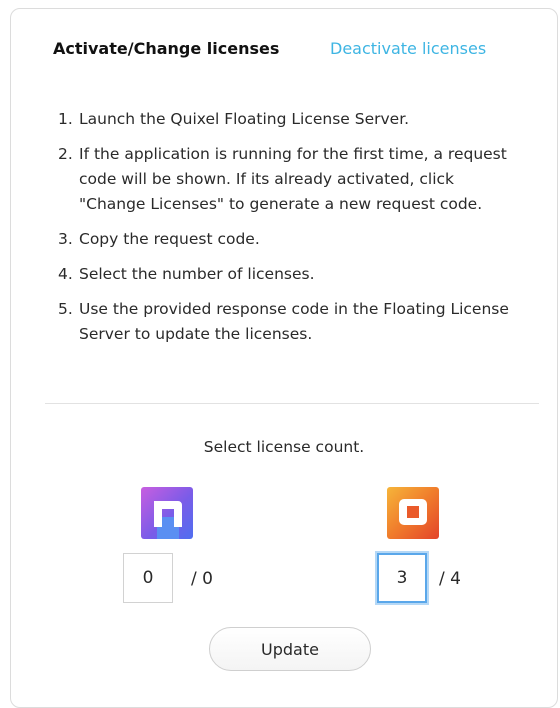 This screenshot has height=708, width=560. Describe the element at coordinates (202, 579) in the screenshot. I see `license-total-n: / 0` at that location.